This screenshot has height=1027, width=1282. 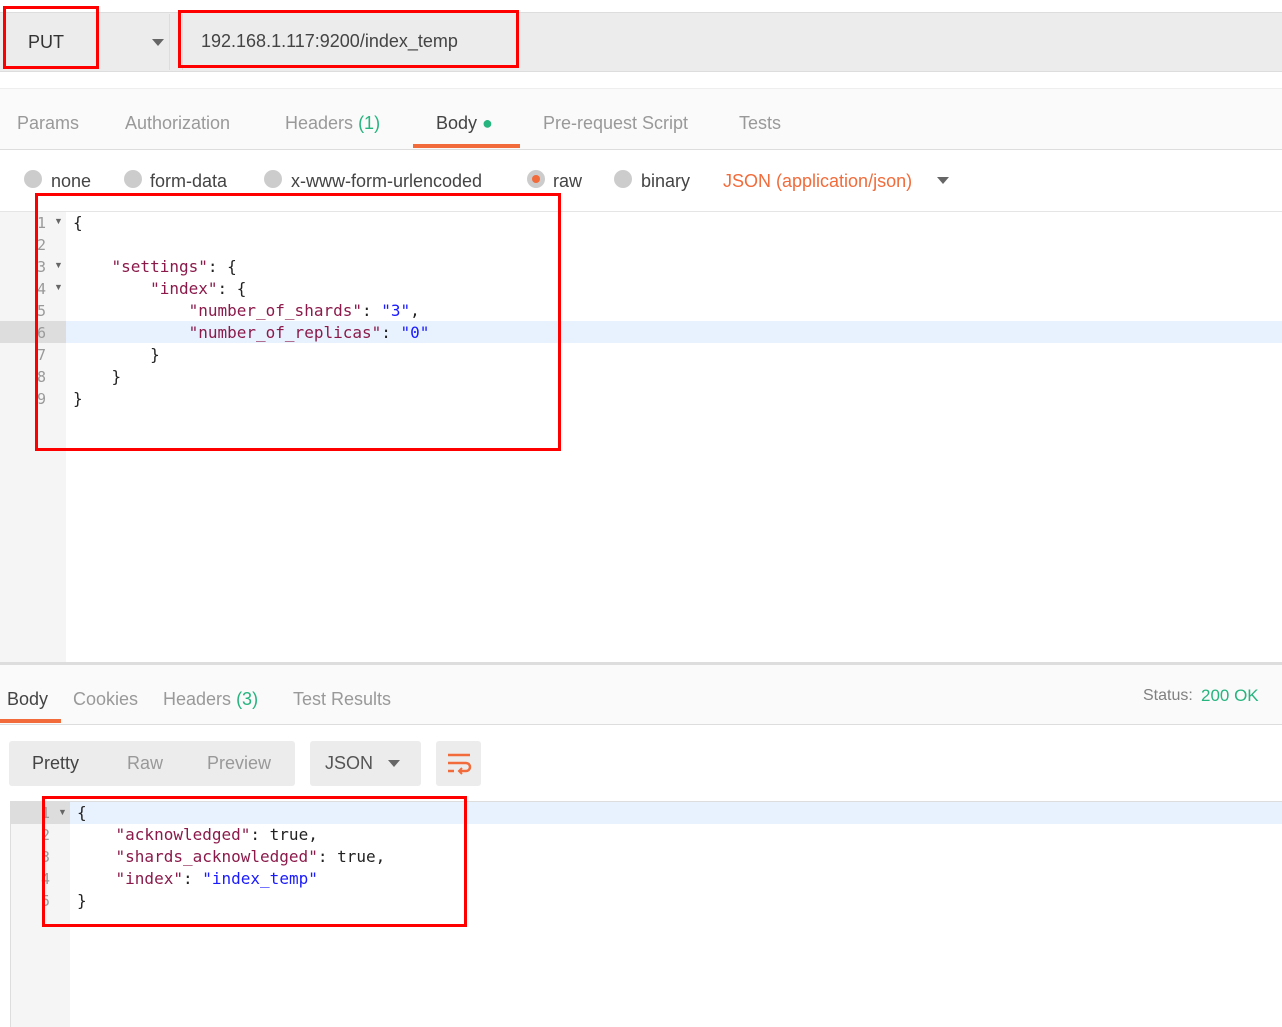 I want to click on tab-pre-request-script: Pre-request Script, so click(x=615, y=123).